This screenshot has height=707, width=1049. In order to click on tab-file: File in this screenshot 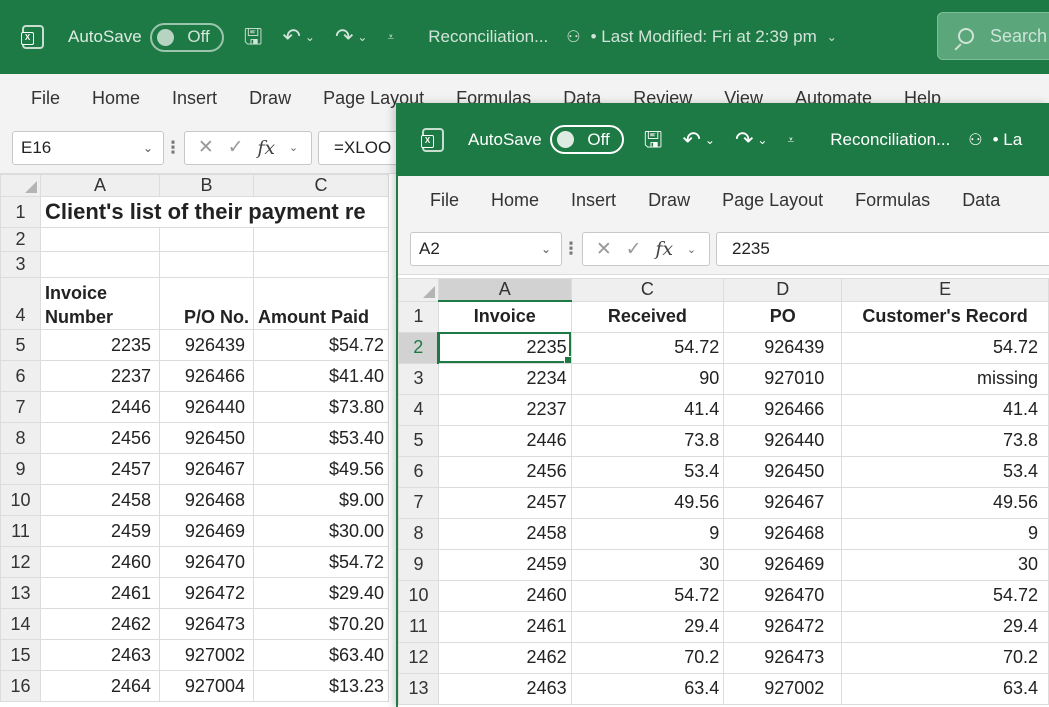, I will do `click(45, 98)`.